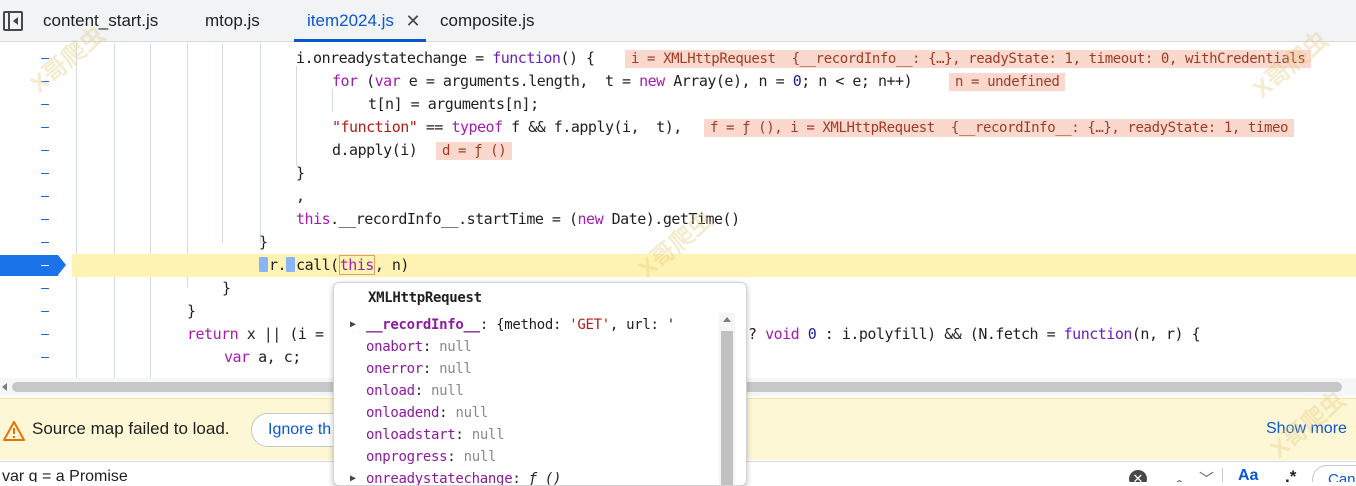 Image resolution: width=1356 pixels, height=486 pixels. What do you see at coordinates (375, 150) in the screenshot?
I see `code-text: d.apply(i)` at bounding box center [375, 150].